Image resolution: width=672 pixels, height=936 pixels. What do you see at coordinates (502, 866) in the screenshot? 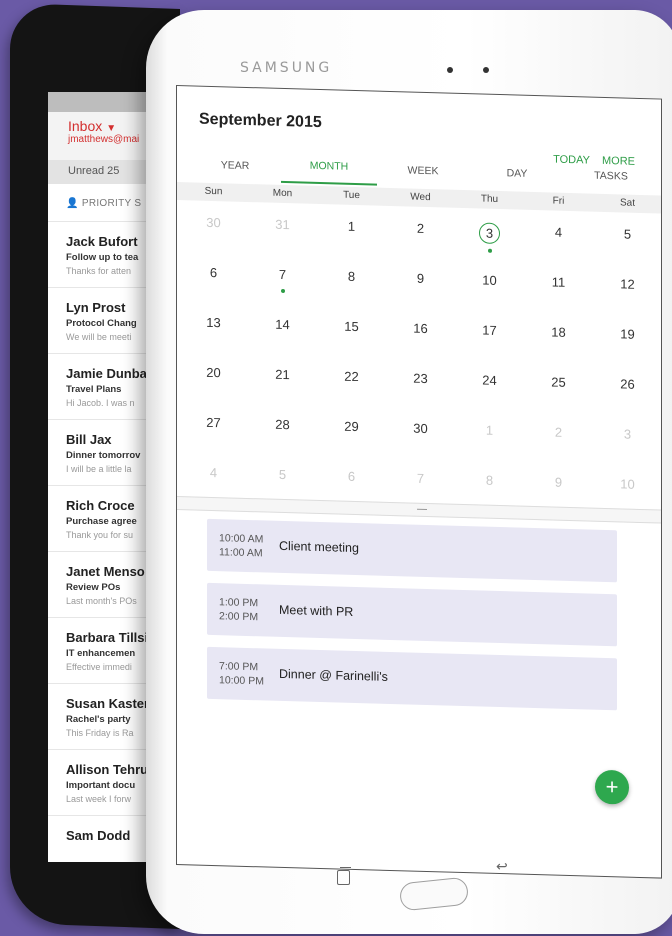
I see `back-icon: ↩` at bounding box center [502, 866].